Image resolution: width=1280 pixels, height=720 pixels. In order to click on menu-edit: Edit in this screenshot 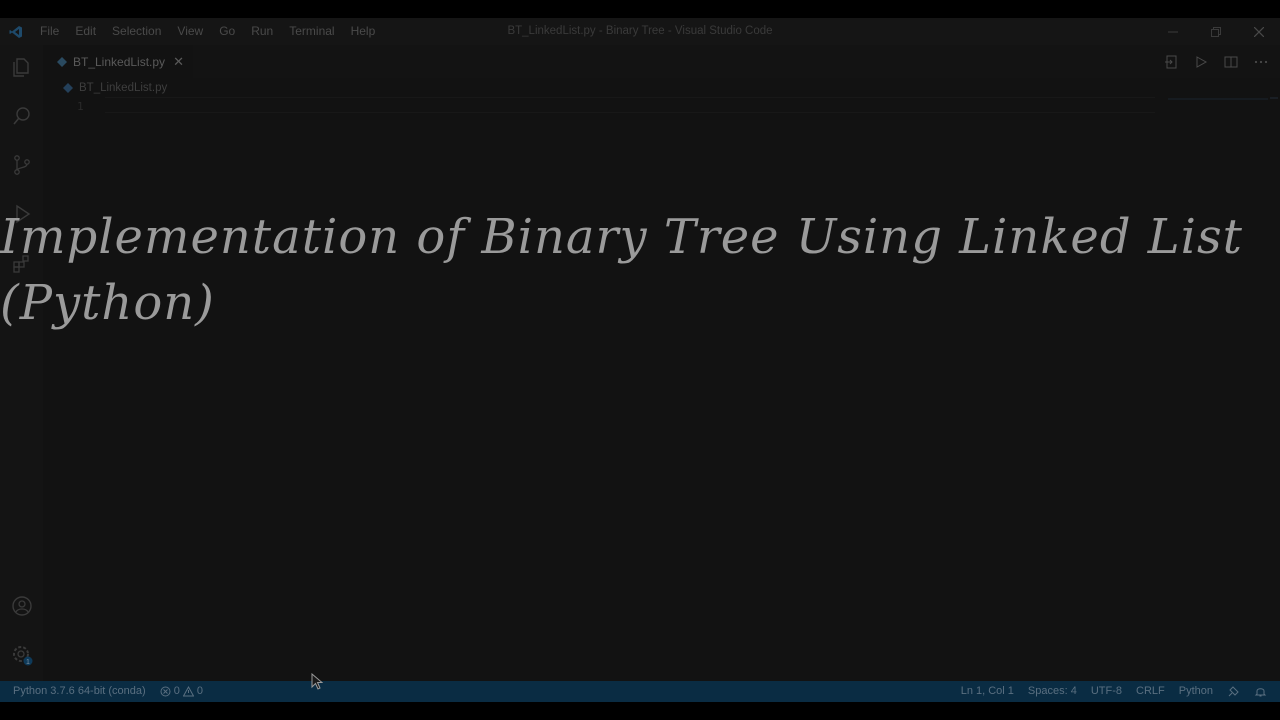, I will do `click(85, 31)`.